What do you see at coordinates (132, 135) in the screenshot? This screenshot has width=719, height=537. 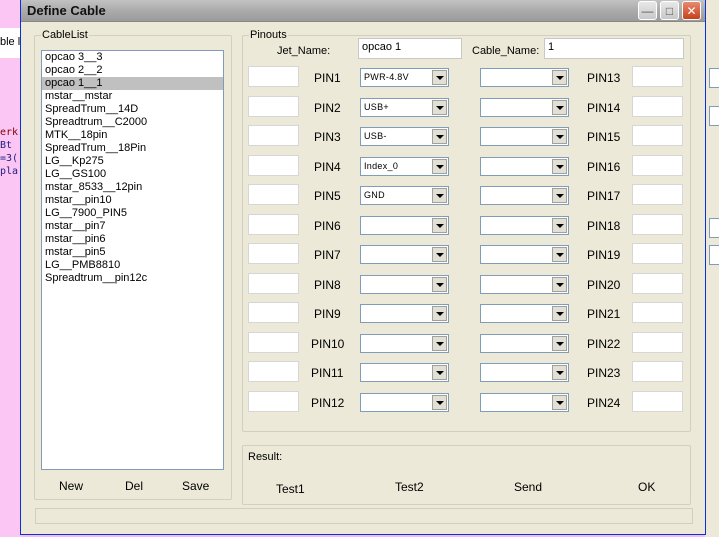 I see `cable-list-item: MTK__18pin` at bounding box center [132, 135].